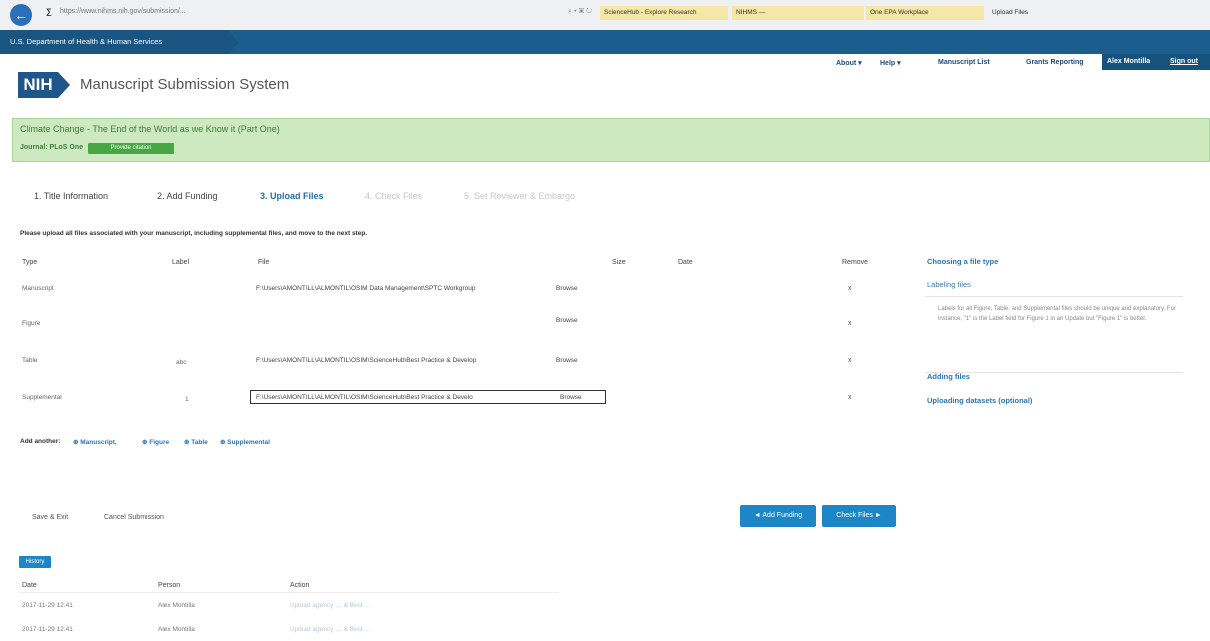  Describe the element at coordinates (31, 323) in the screenshot. I see `file-type-cell: Figure` at that location.